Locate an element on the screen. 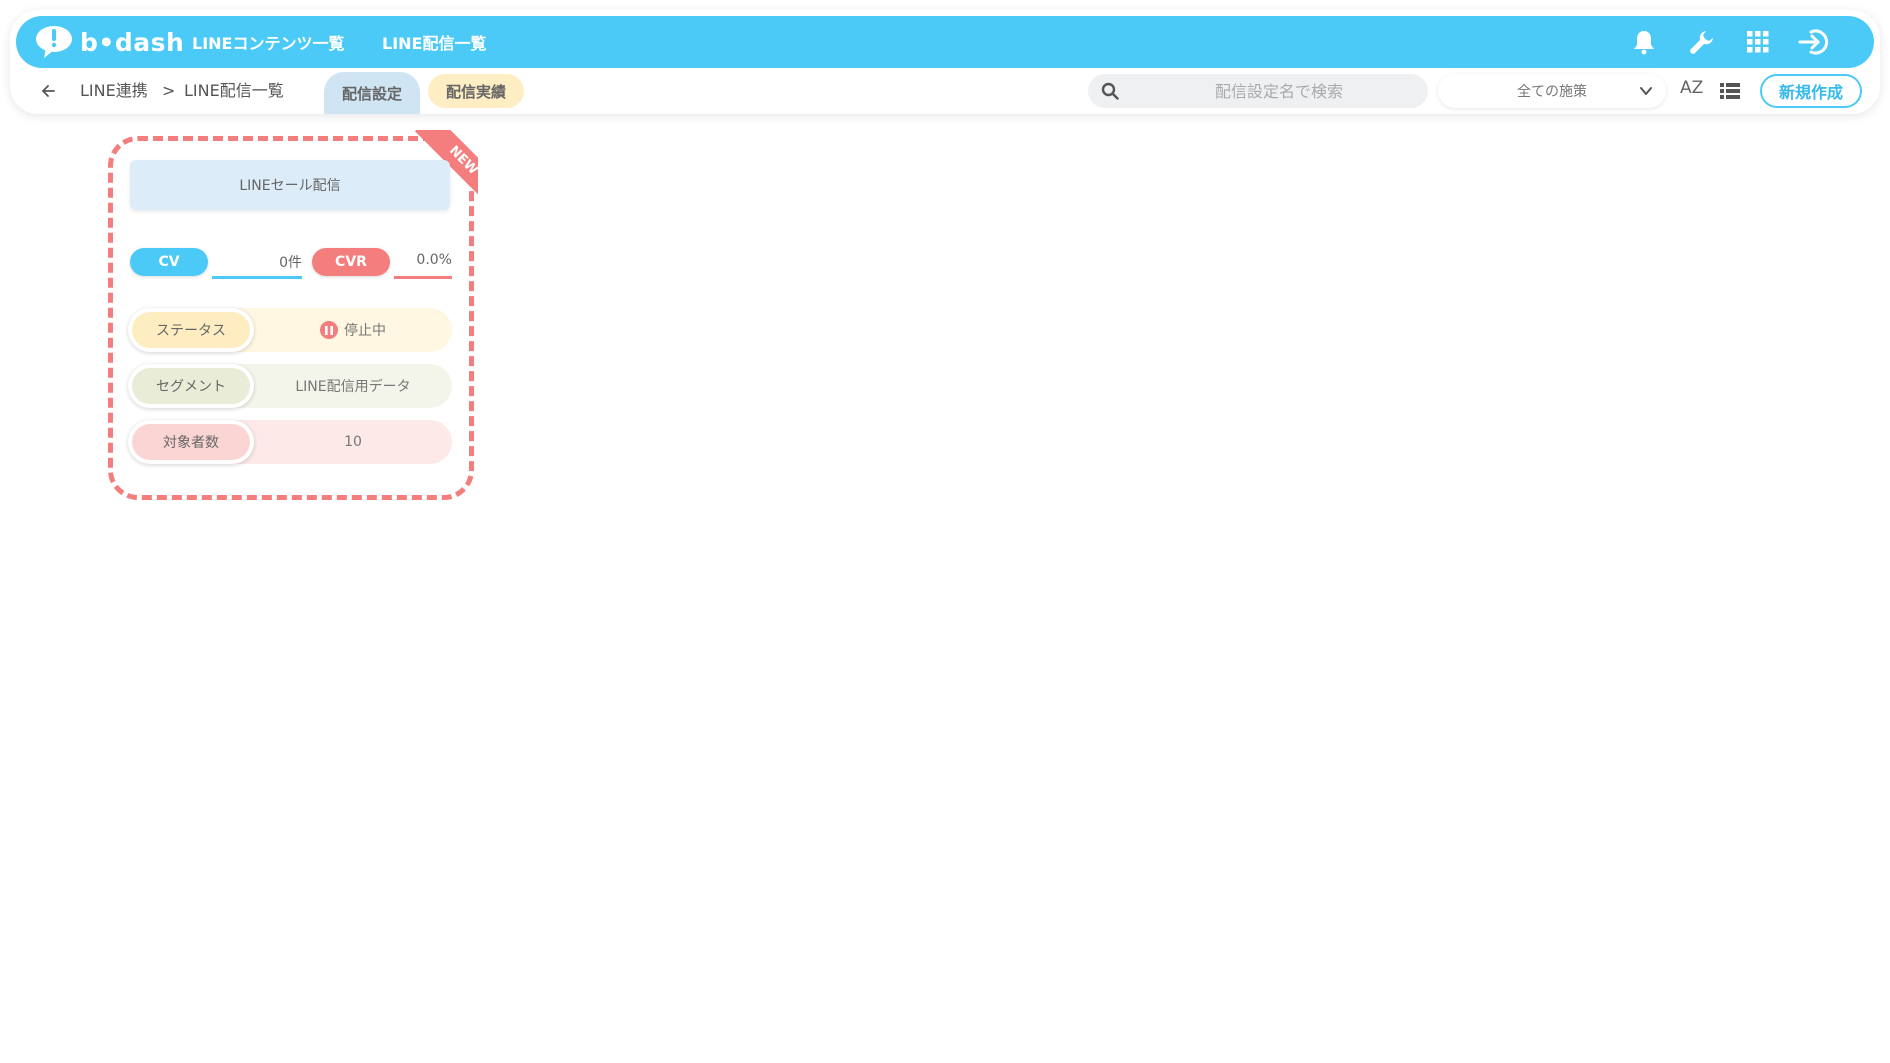  cvr-label: CVR is located at coordinates (351, 262).